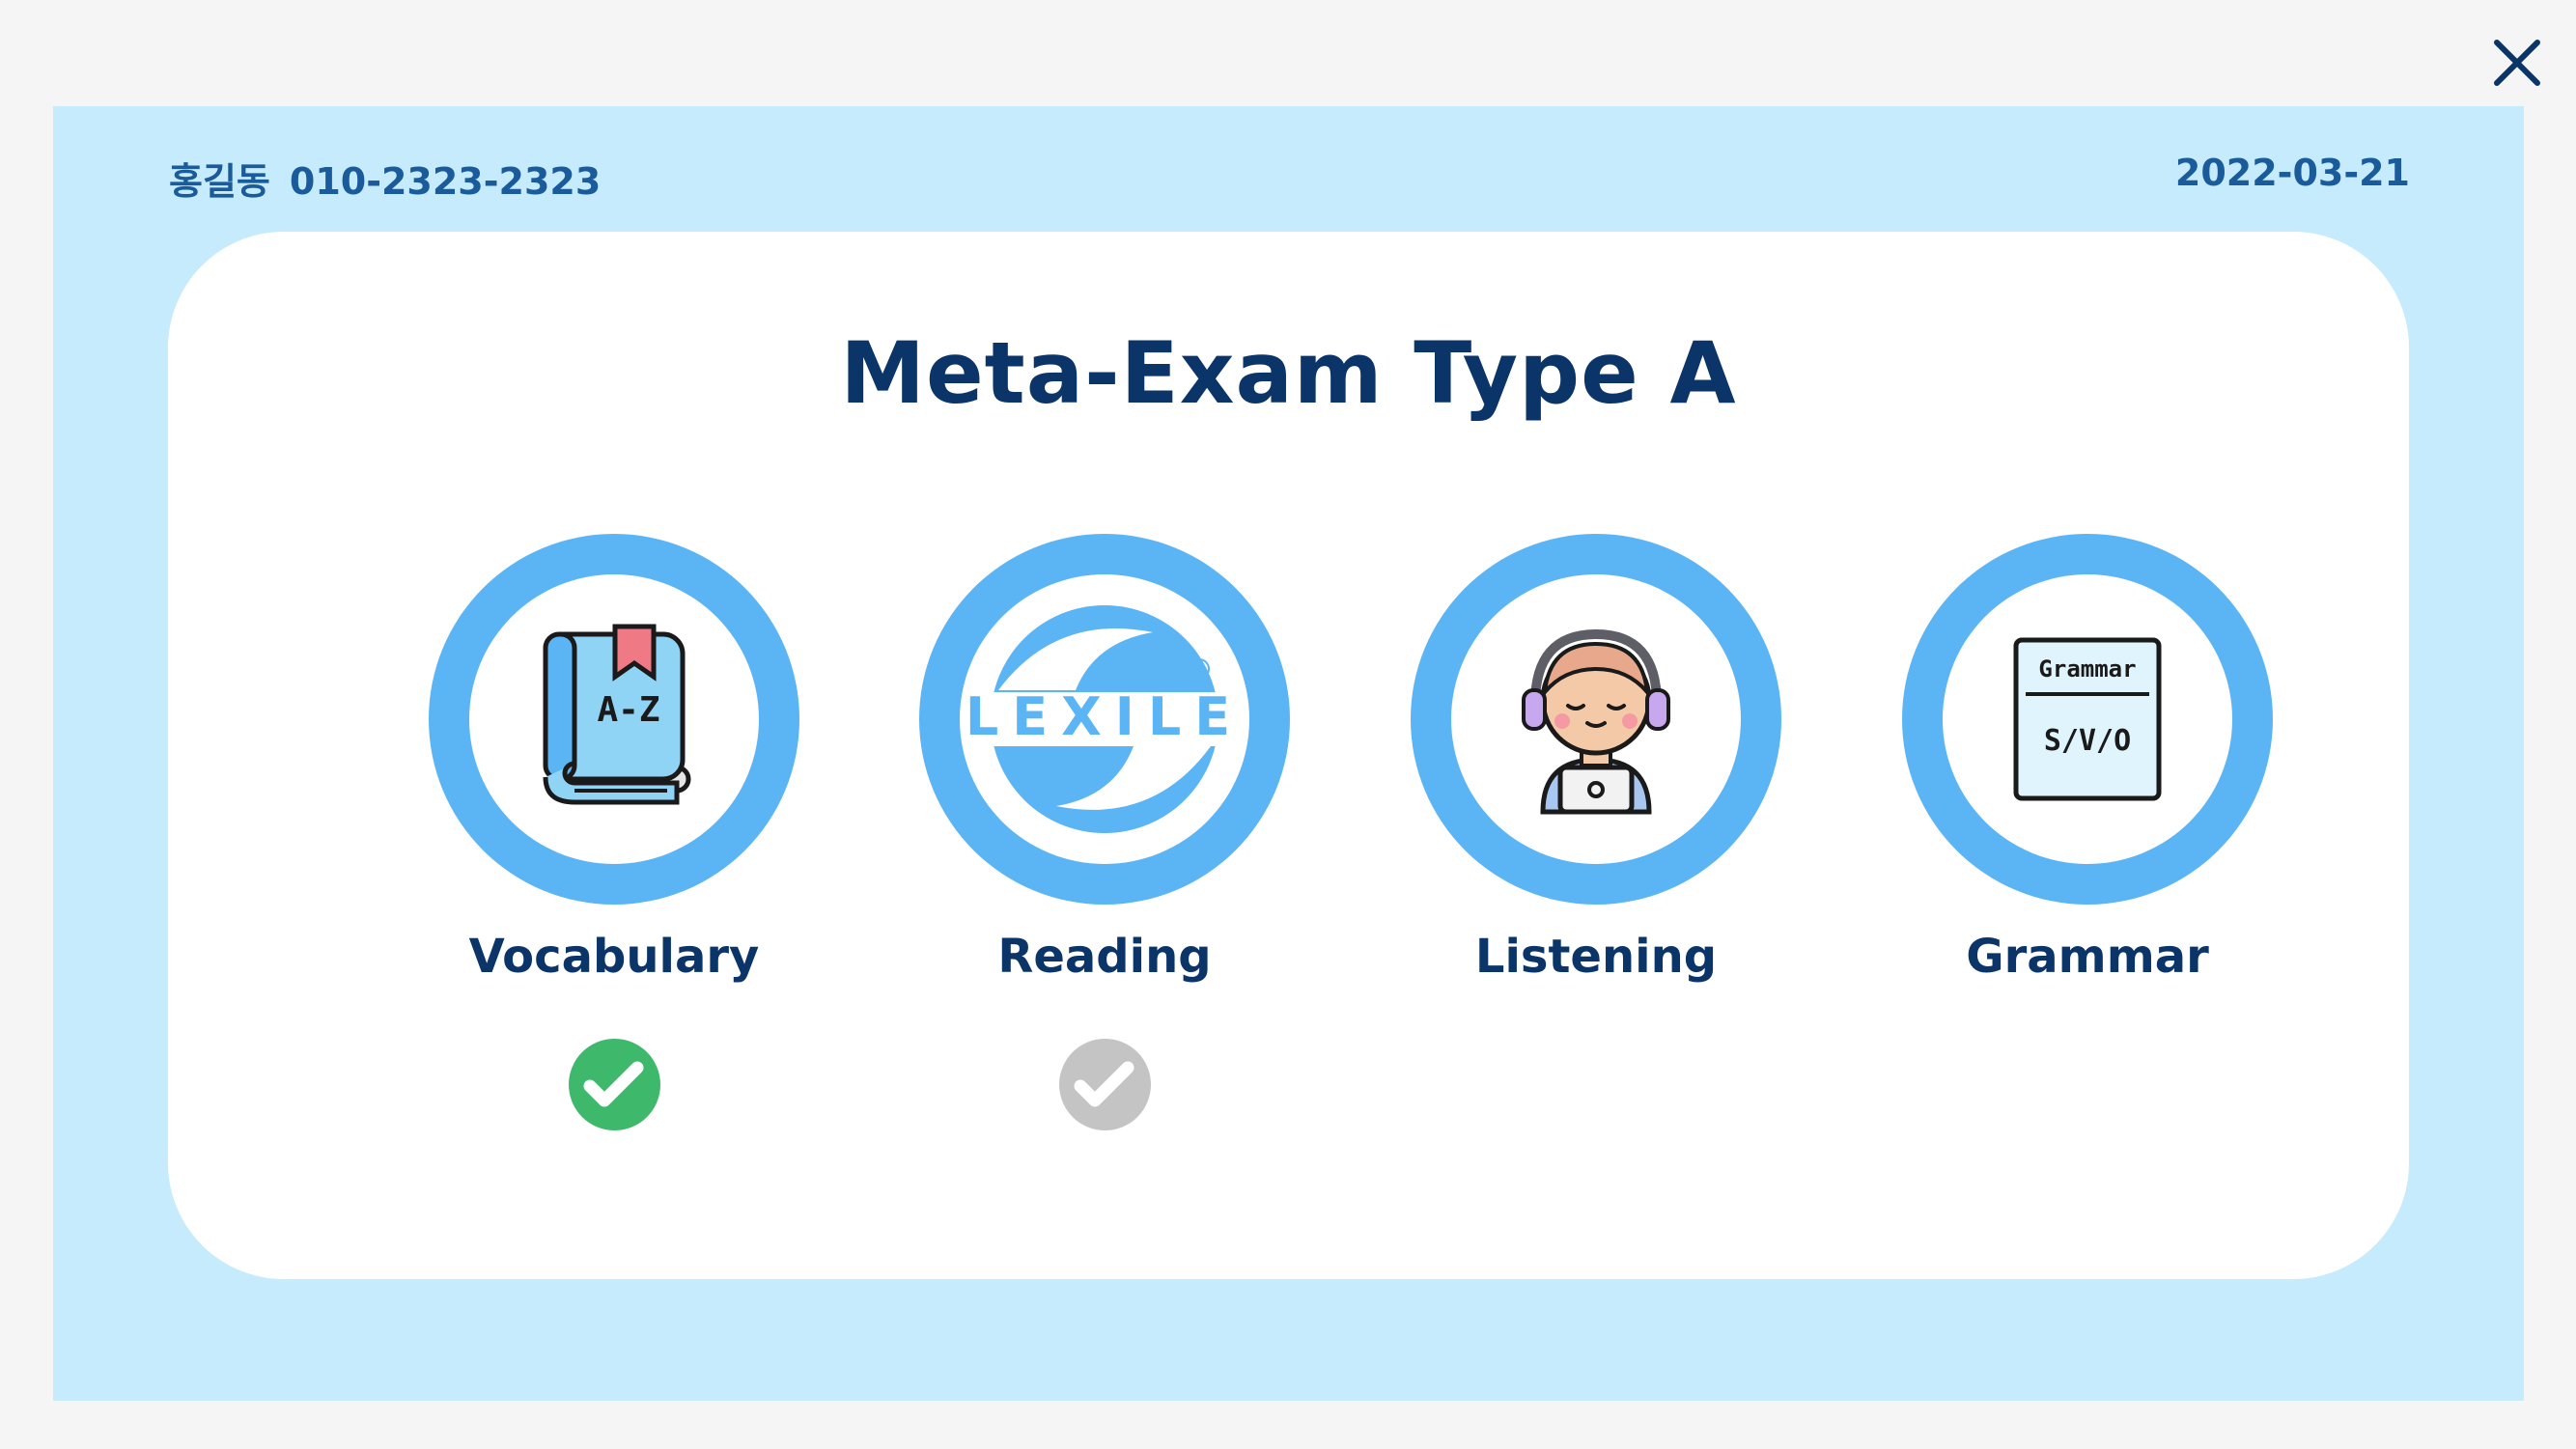 The image size is (2576, 1449). I want to click on status-check-pending, so click(1105, 1084).